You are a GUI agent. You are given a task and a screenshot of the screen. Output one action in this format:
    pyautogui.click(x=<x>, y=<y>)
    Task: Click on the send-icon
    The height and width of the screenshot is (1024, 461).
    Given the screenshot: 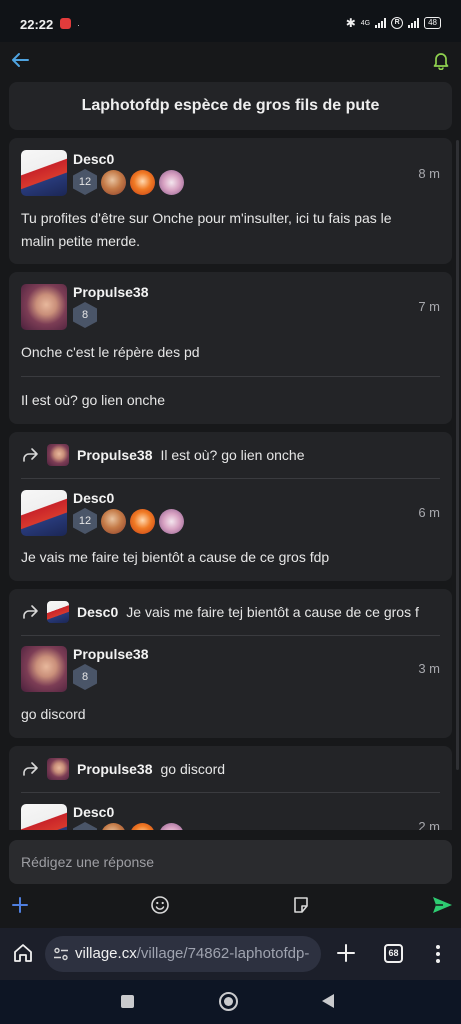 What is the action you would take?
    pyautogui.click(x=442, y=905)
    